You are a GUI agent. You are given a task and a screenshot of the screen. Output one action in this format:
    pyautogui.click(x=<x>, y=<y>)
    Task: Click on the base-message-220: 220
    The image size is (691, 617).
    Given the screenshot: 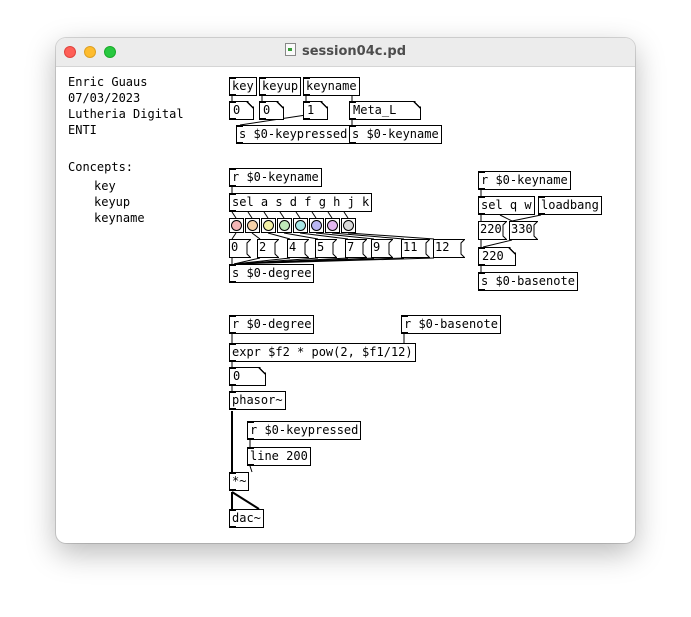 What is the action you would take?
    pyautogui.click(x=492, y=230)
    